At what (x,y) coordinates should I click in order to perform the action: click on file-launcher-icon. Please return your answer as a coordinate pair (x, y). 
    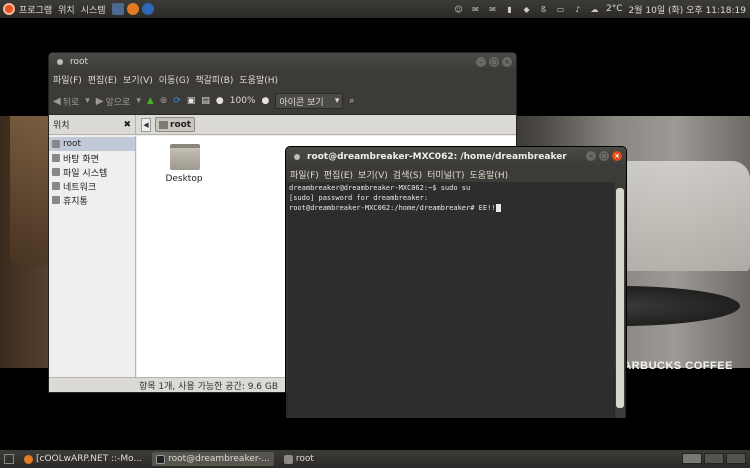
    Looking at the image, I should click on (117, 9).